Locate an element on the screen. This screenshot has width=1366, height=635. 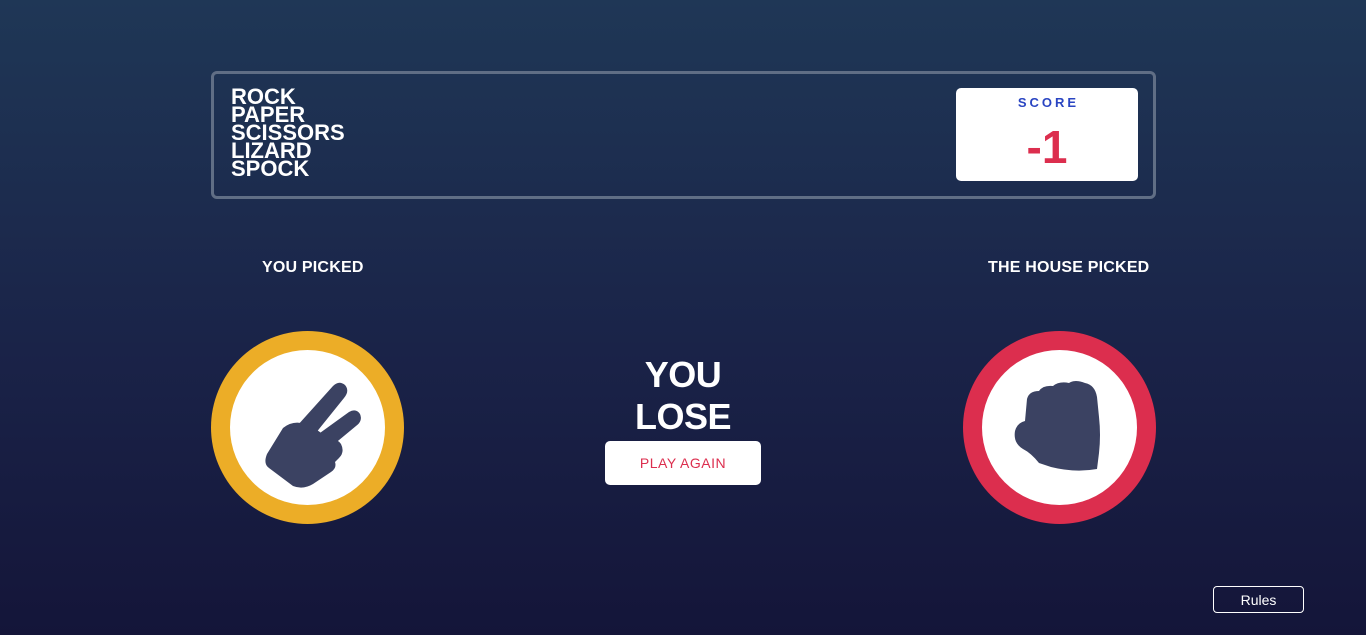
result-text: YOU LOSE is located at coordinates (683, 395).